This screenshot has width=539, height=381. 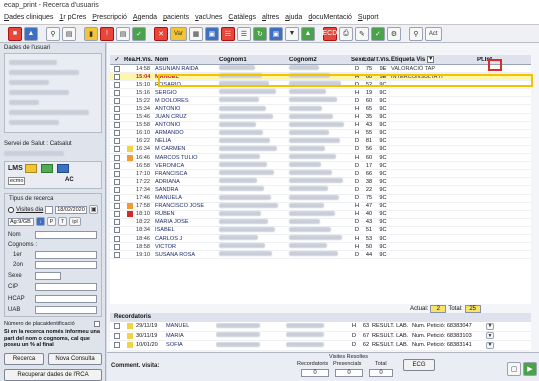 I want to click on placaidentificacio-checkbox, so click(x=97, y=324).